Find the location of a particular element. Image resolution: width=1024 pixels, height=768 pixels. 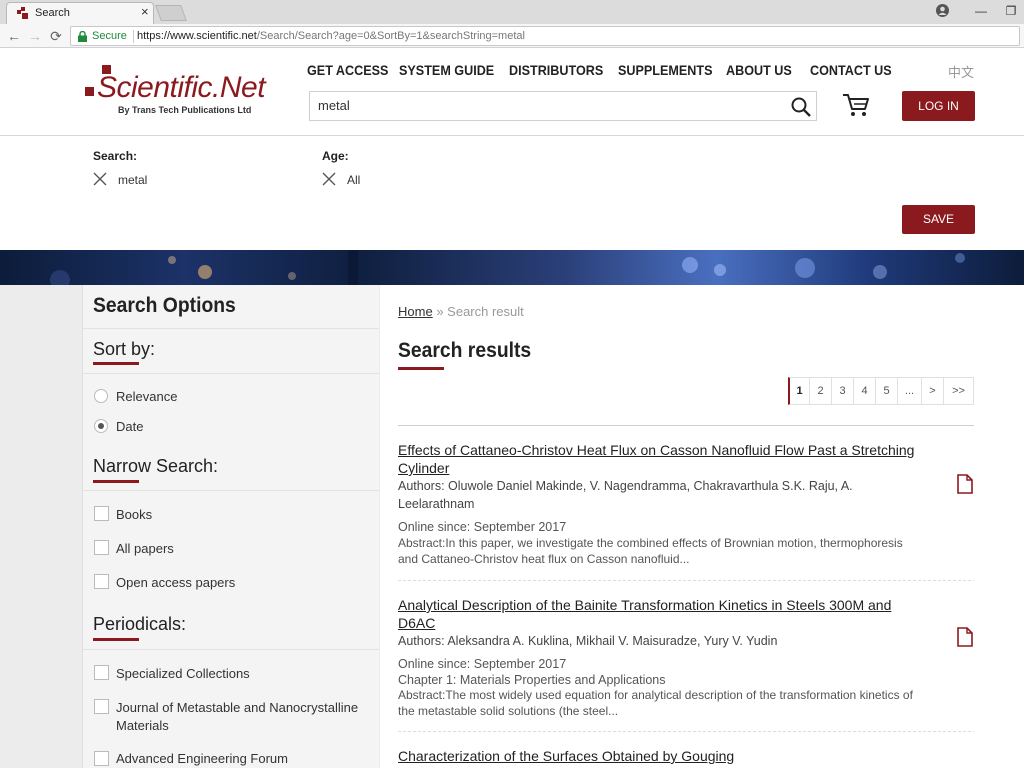

title-underline is located at coordinates (421, 368).